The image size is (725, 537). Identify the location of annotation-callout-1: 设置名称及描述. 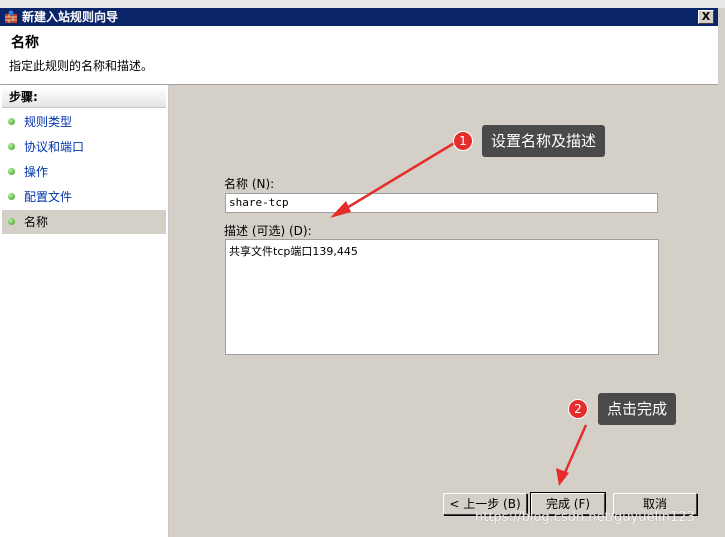
(544, 141).